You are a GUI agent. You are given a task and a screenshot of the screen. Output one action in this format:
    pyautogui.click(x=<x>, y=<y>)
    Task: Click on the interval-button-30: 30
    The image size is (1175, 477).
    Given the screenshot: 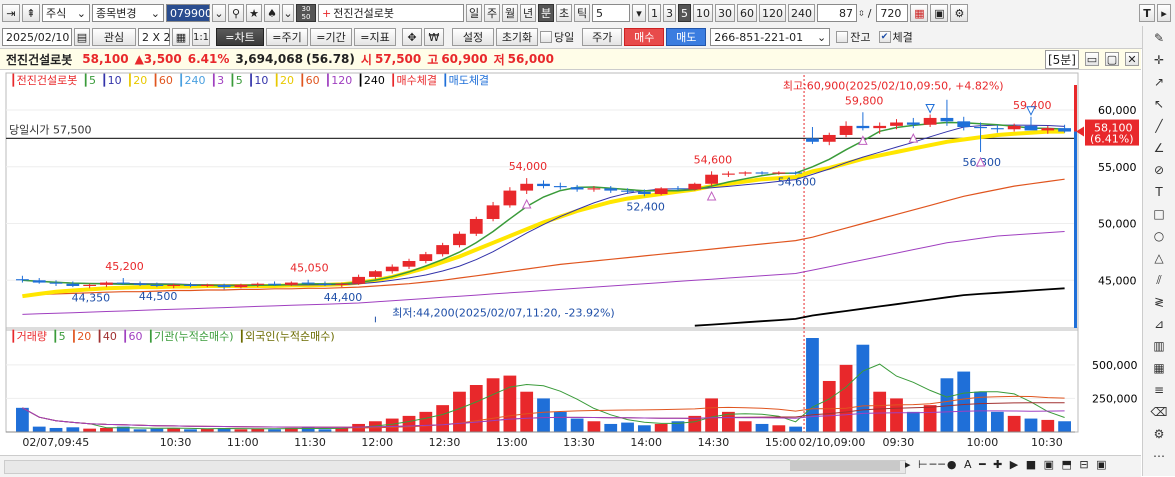 What is the action you would take?
    pyautogui.click(x=725, y=13)
    